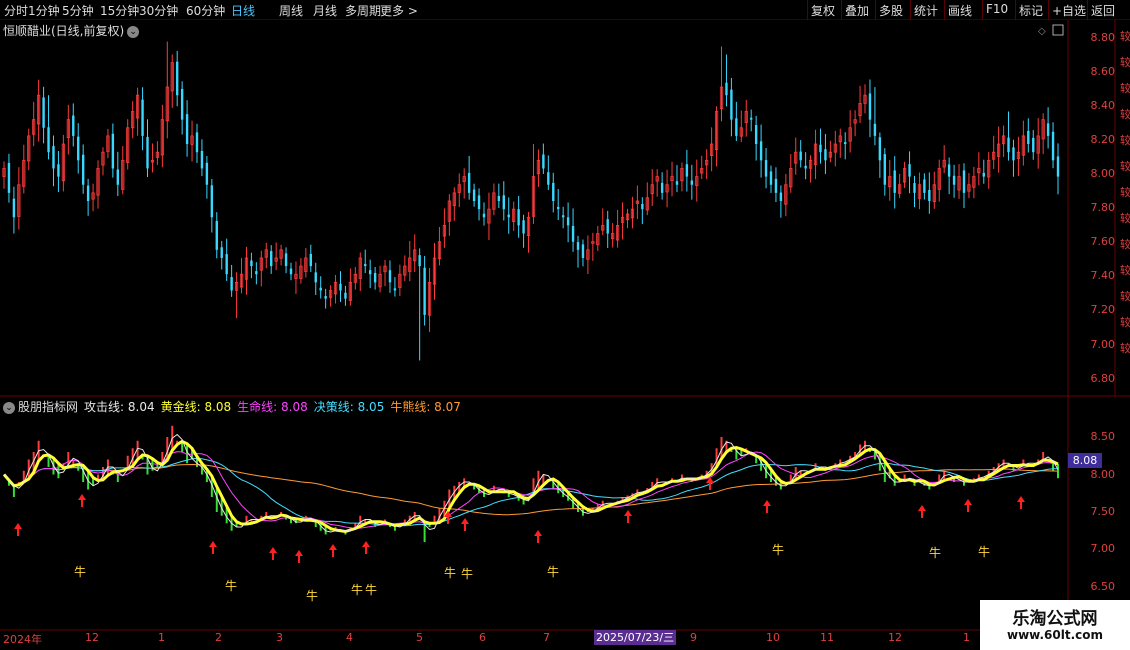 The image size is (1130, 650). Describe the element at coordinates (1103, 309) in the screenshot. I see `axis-label: 7.20` at that location.